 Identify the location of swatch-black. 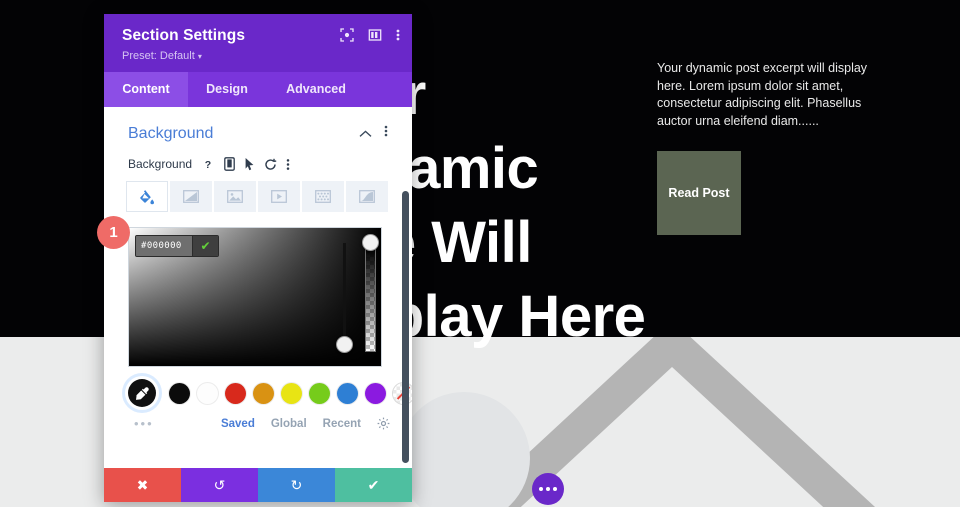
(179, 393).